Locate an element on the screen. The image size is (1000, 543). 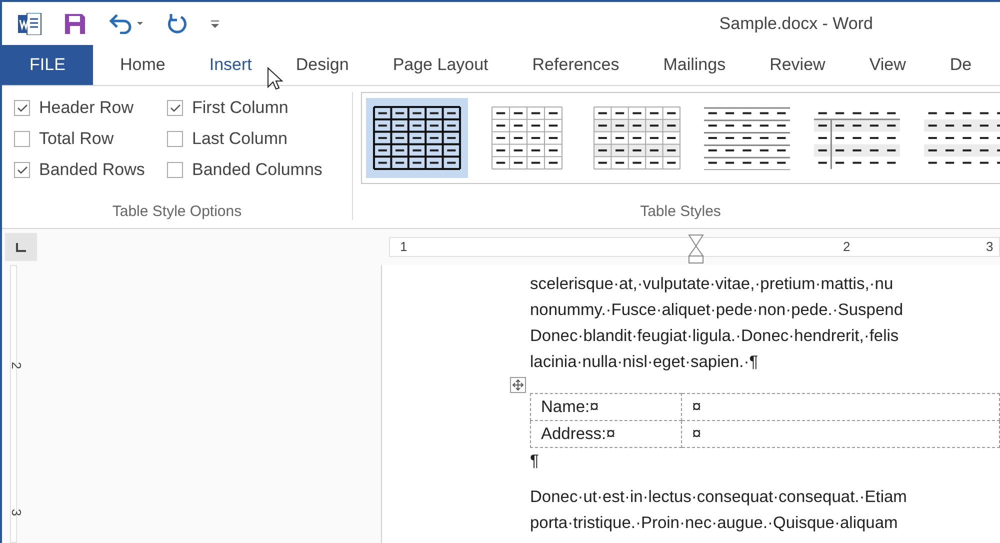
save-icon is located at coordinates (75, 23).